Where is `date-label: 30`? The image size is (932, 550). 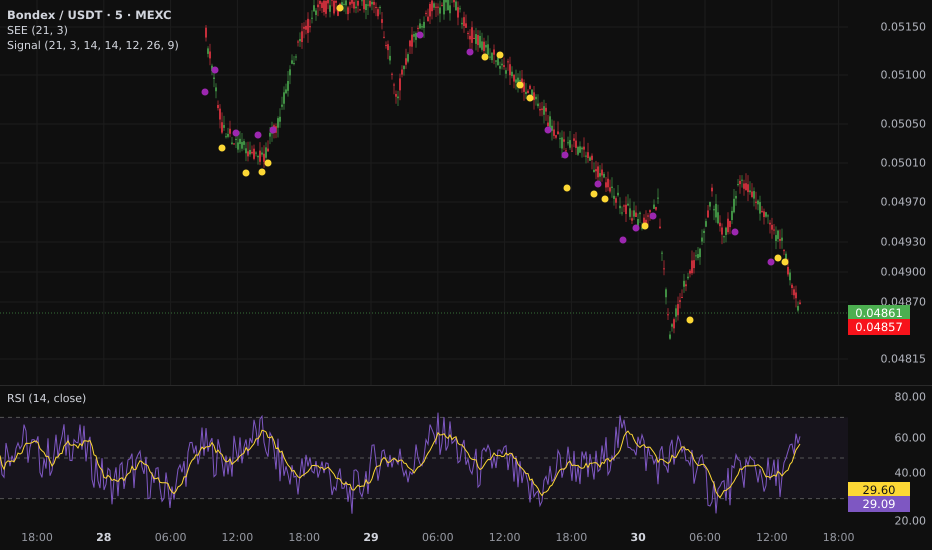 date-label: 30 is located at coordinates (638, 537).